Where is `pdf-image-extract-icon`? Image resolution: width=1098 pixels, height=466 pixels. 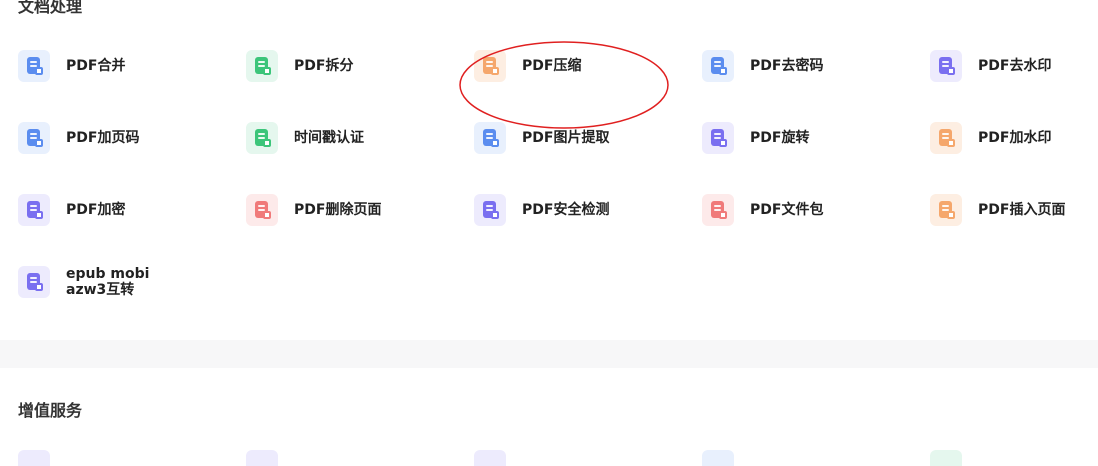 pdf-image-extract-icon is located at coordinates (490, 138).